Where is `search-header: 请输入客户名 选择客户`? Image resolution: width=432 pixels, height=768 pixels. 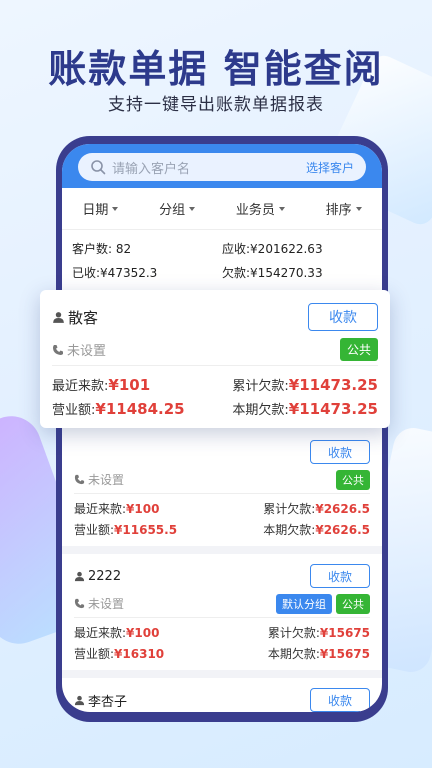 search-header: 请输入客户名 选择客户 is located at coordinates (222, 166).